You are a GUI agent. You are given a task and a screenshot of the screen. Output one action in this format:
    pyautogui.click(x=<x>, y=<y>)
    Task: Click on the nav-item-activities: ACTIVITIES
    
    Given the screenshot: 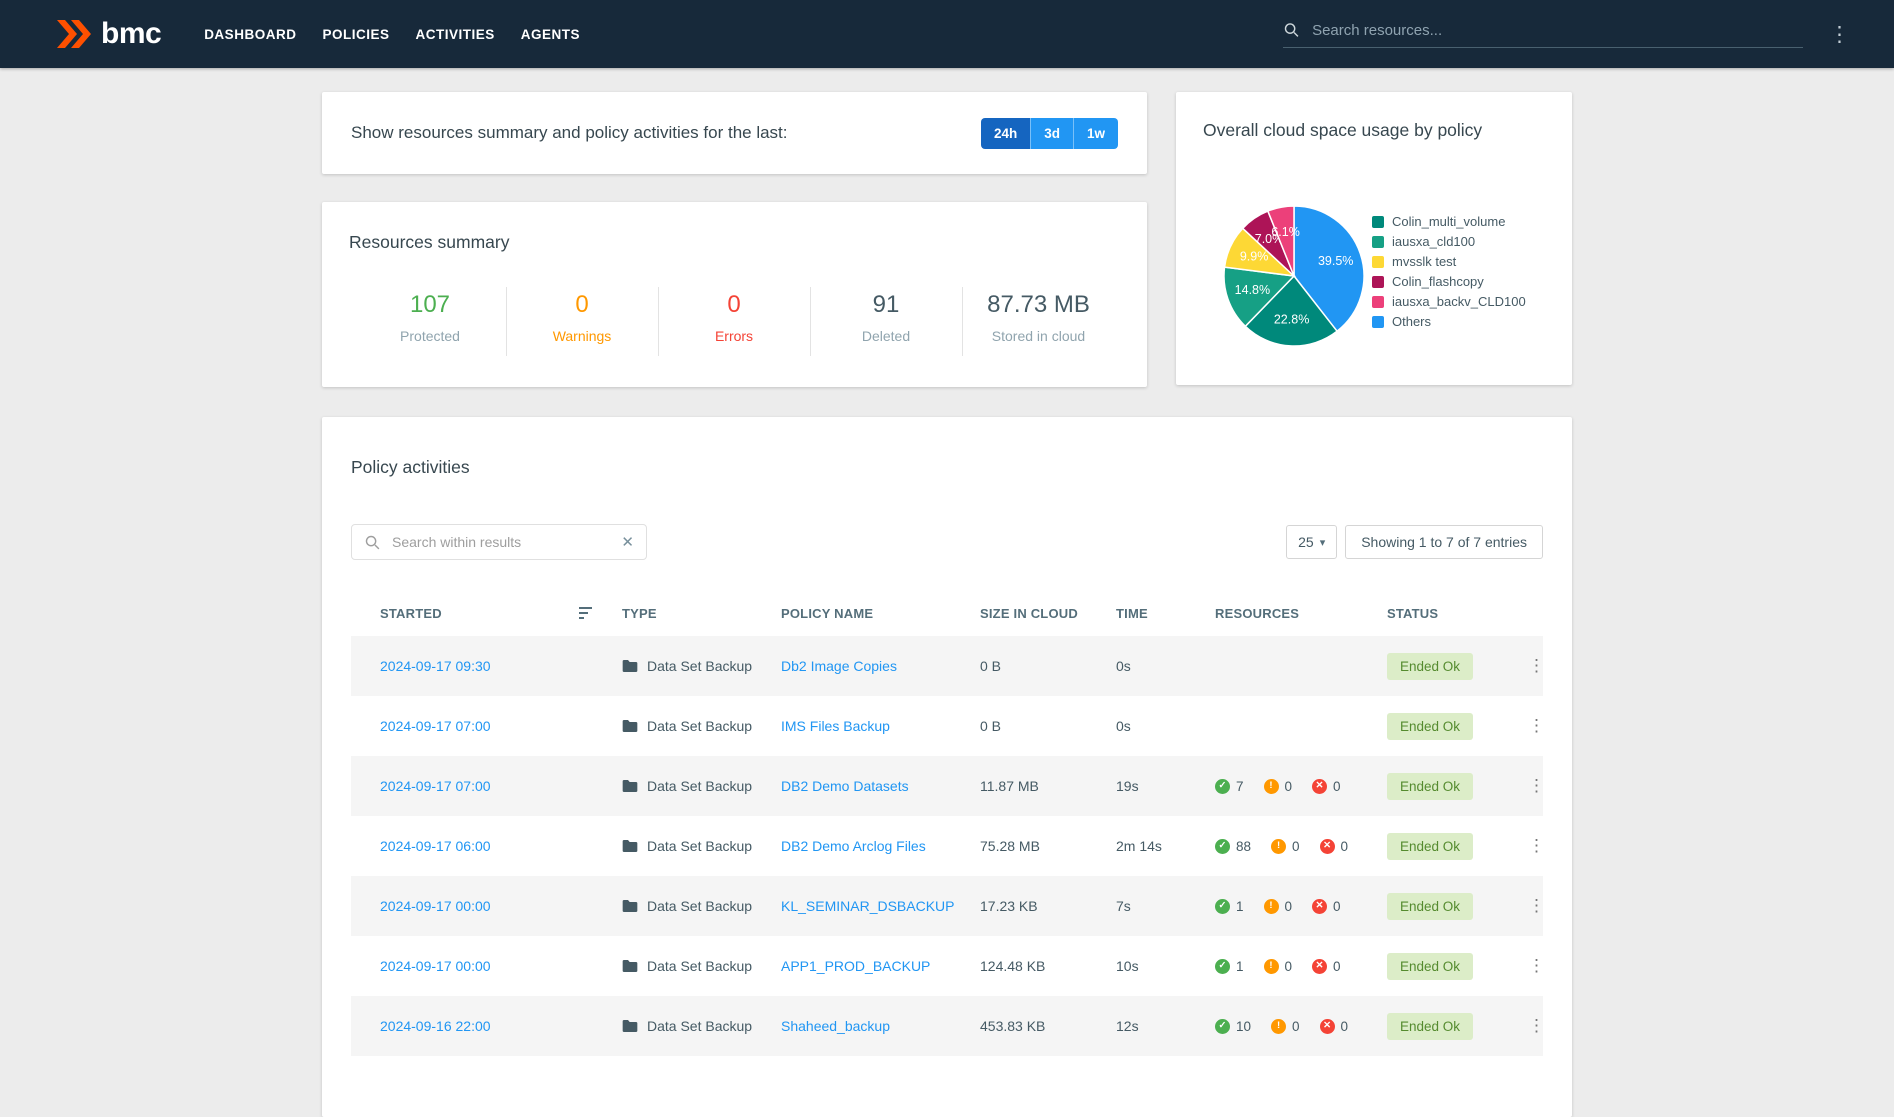 What is the action you would take?
    pyautogui.click(x=454, y=34)
    